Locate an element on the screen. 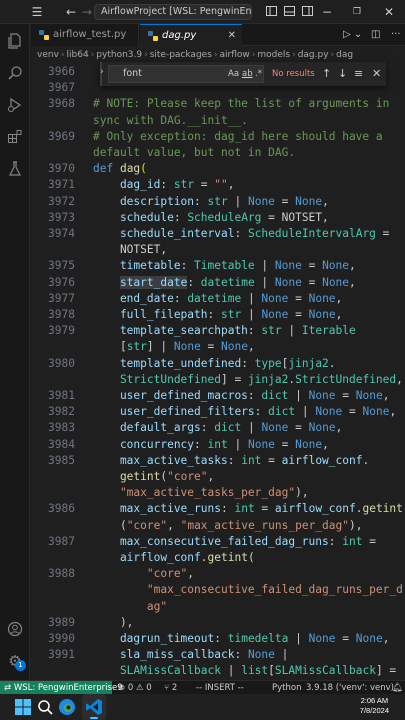 The height and width of the screenshot is (720, 405). next-match-icon: ↓ is located at coordinates (342, 74).